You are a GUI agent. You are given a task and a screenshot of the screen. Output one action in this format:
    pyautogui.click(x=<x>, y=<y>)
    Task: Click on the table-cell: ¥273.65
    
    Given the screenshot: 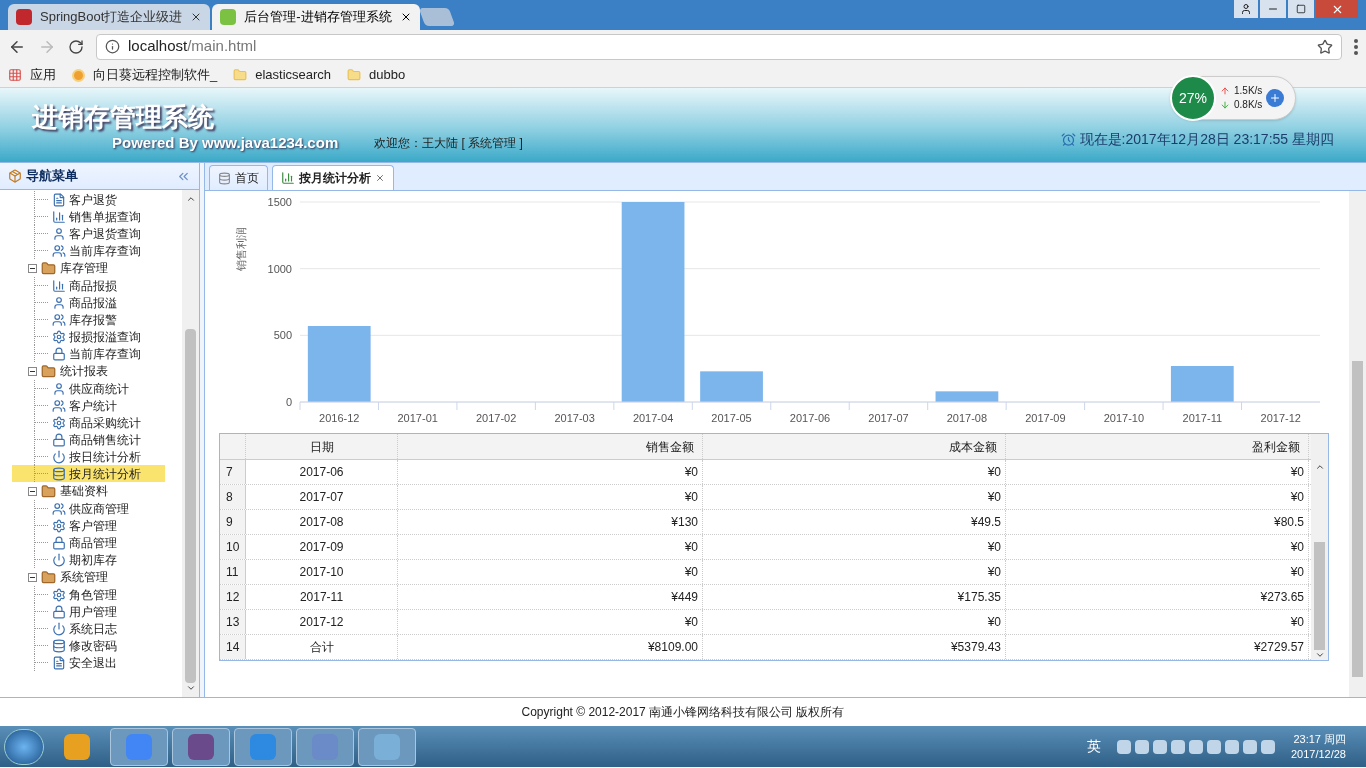 What is the action you would take?
    pyautogui.click(x=1157, y=597)
    